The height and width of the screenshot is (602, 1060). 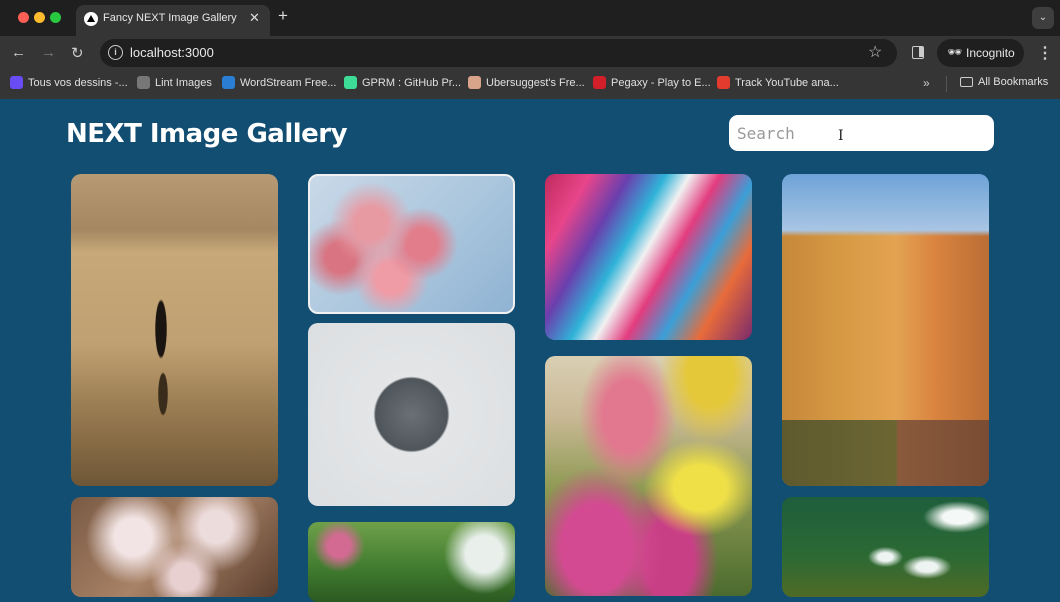 What do you see at coordinates (16, 82) in the screenshot?
I see `canva-icon` at bounding box center [16, 82].